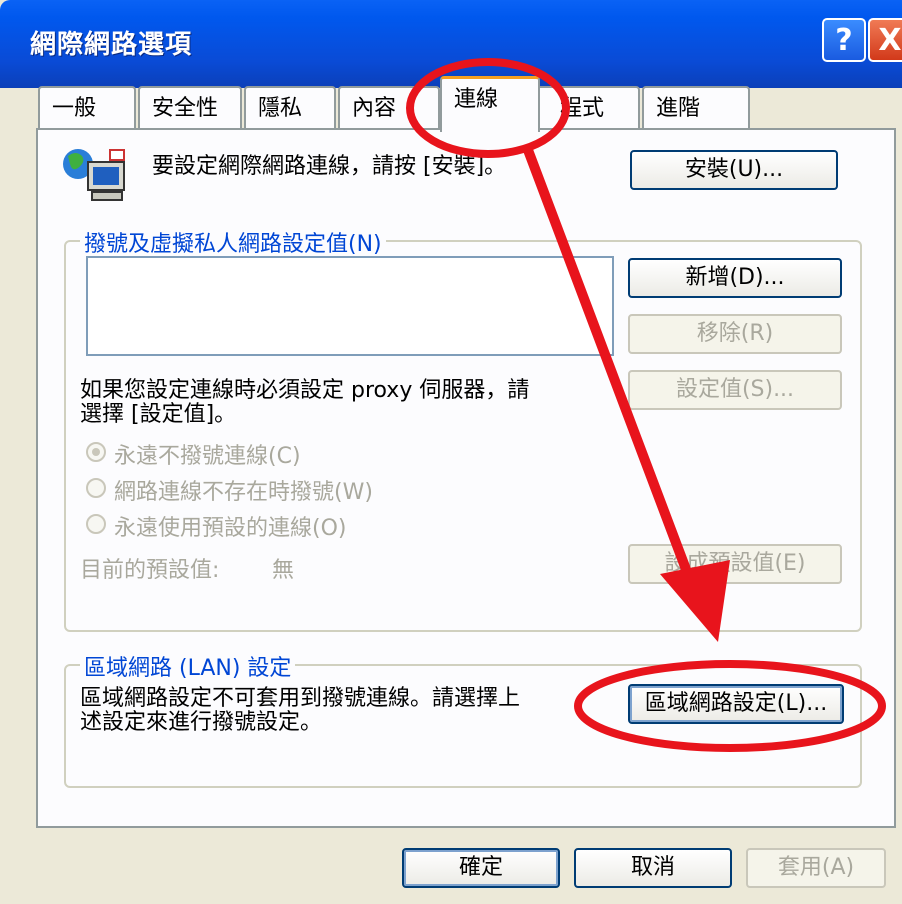  Describe the element at coordinates (98, 176) in the screenshot. I see `network-computer-icon` at that location.